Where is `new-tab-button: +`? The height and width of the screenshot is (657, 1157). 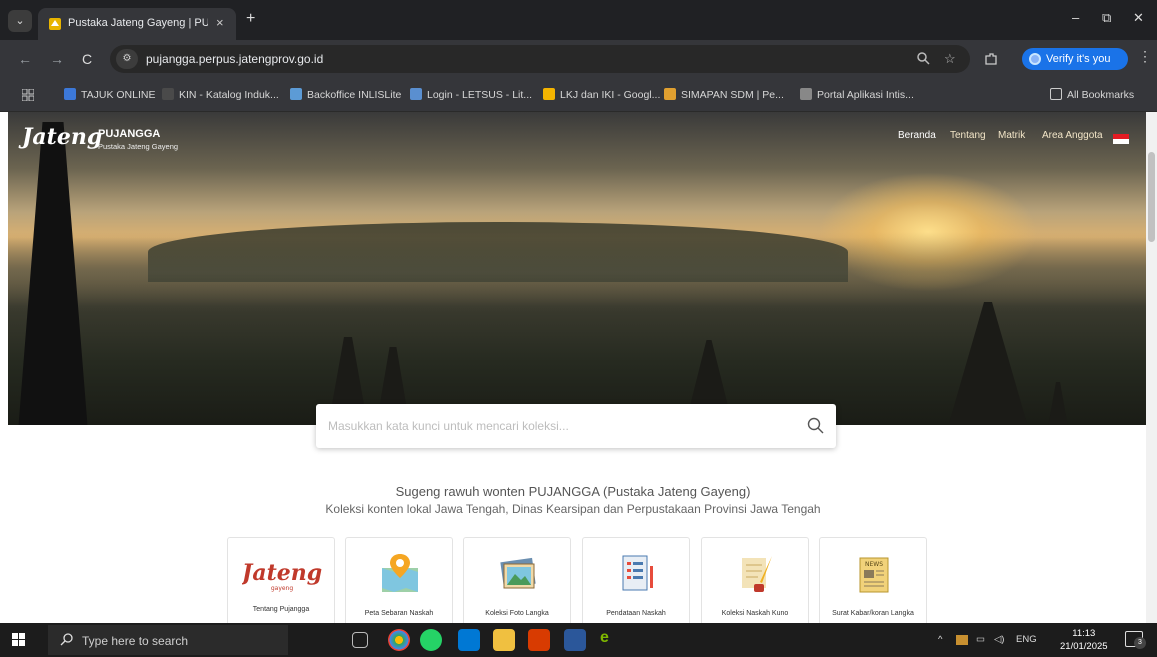 new-tab-button: + is located at coordinates (250, 19).